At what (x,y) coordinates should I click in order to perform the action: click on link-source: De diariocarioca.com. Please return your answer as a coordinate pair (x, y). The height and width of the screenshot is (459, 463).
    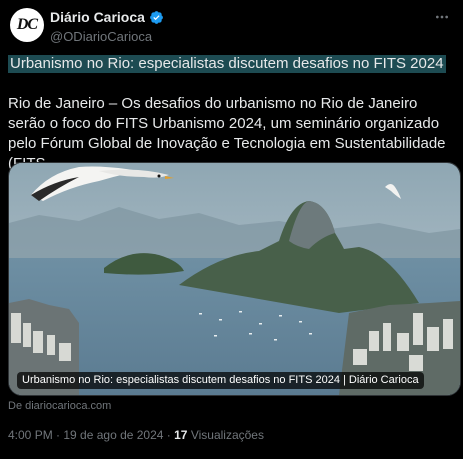
    Looking at the image, I should click on (59, 406).